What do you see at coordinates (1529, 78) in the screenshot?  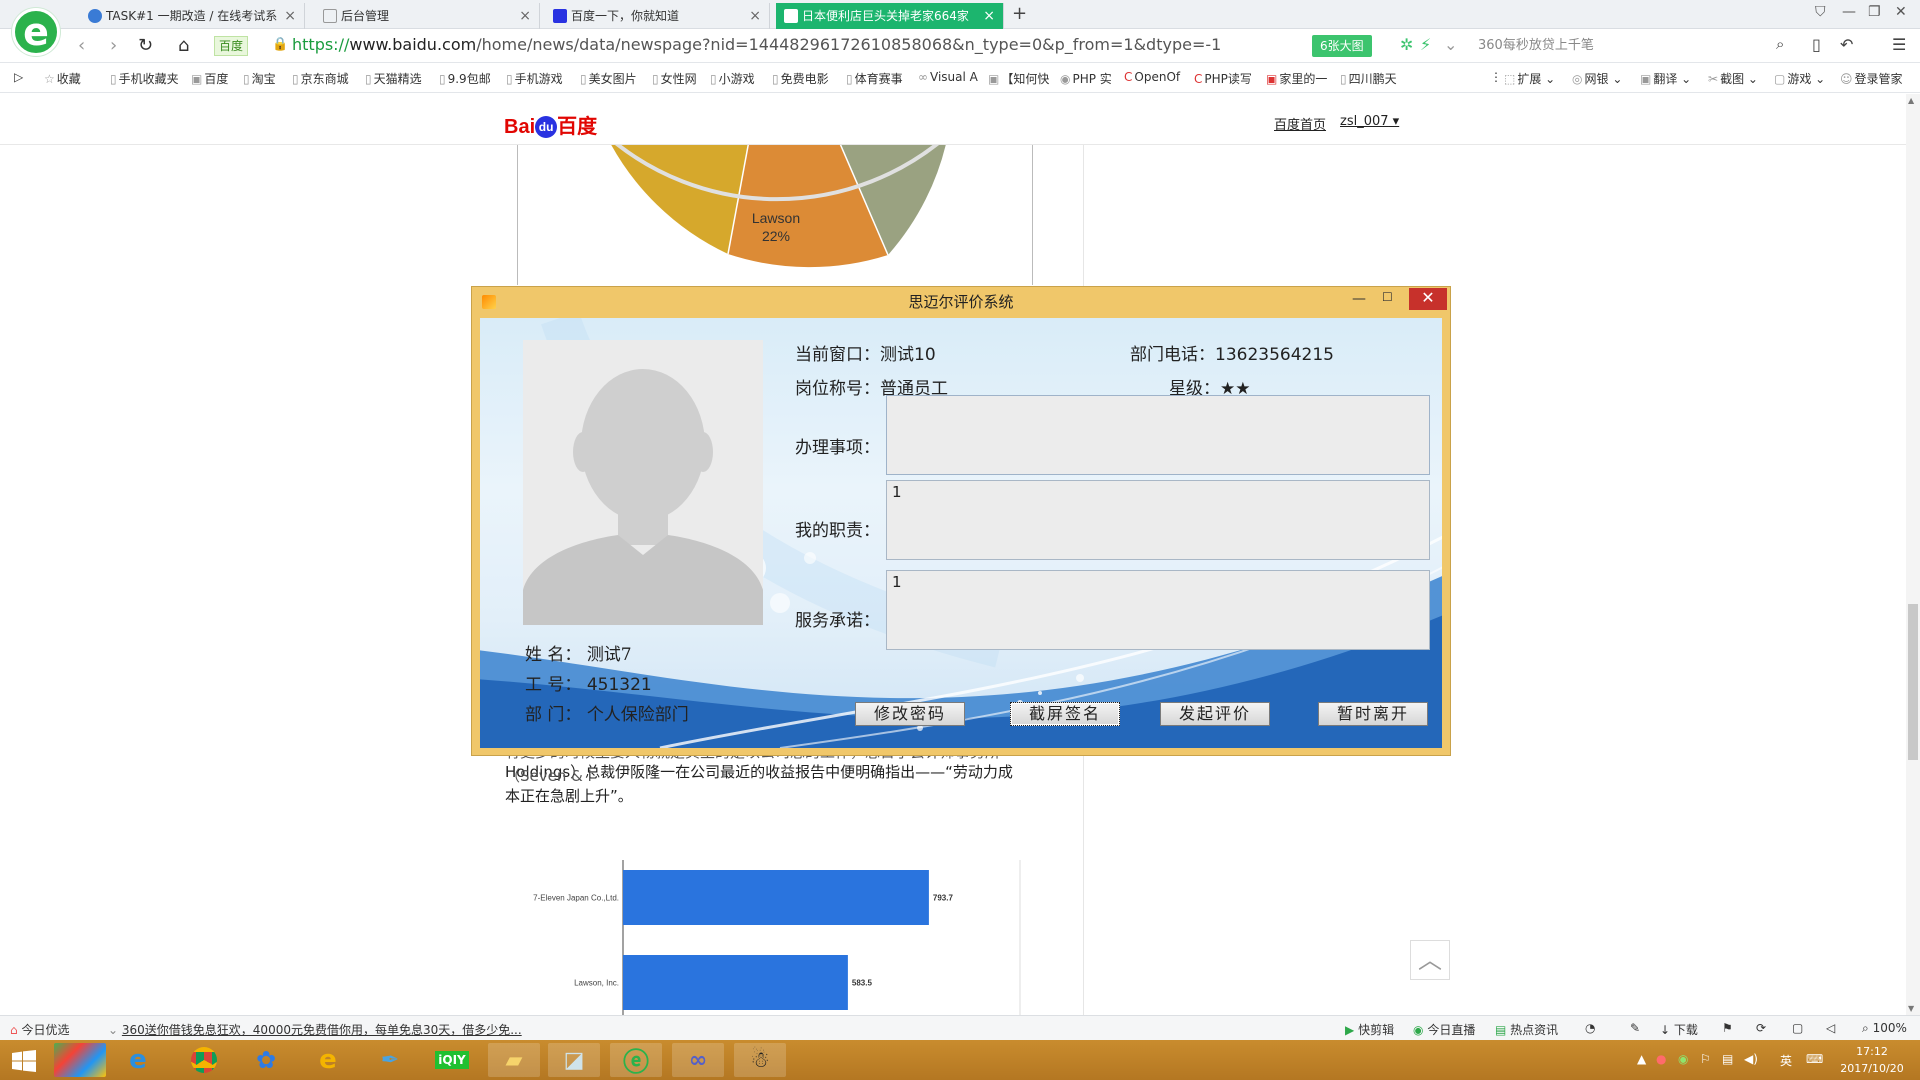 I see `extensions-menu: ⬚ 扩展 ⌄` at bounding box center [1529, 78].